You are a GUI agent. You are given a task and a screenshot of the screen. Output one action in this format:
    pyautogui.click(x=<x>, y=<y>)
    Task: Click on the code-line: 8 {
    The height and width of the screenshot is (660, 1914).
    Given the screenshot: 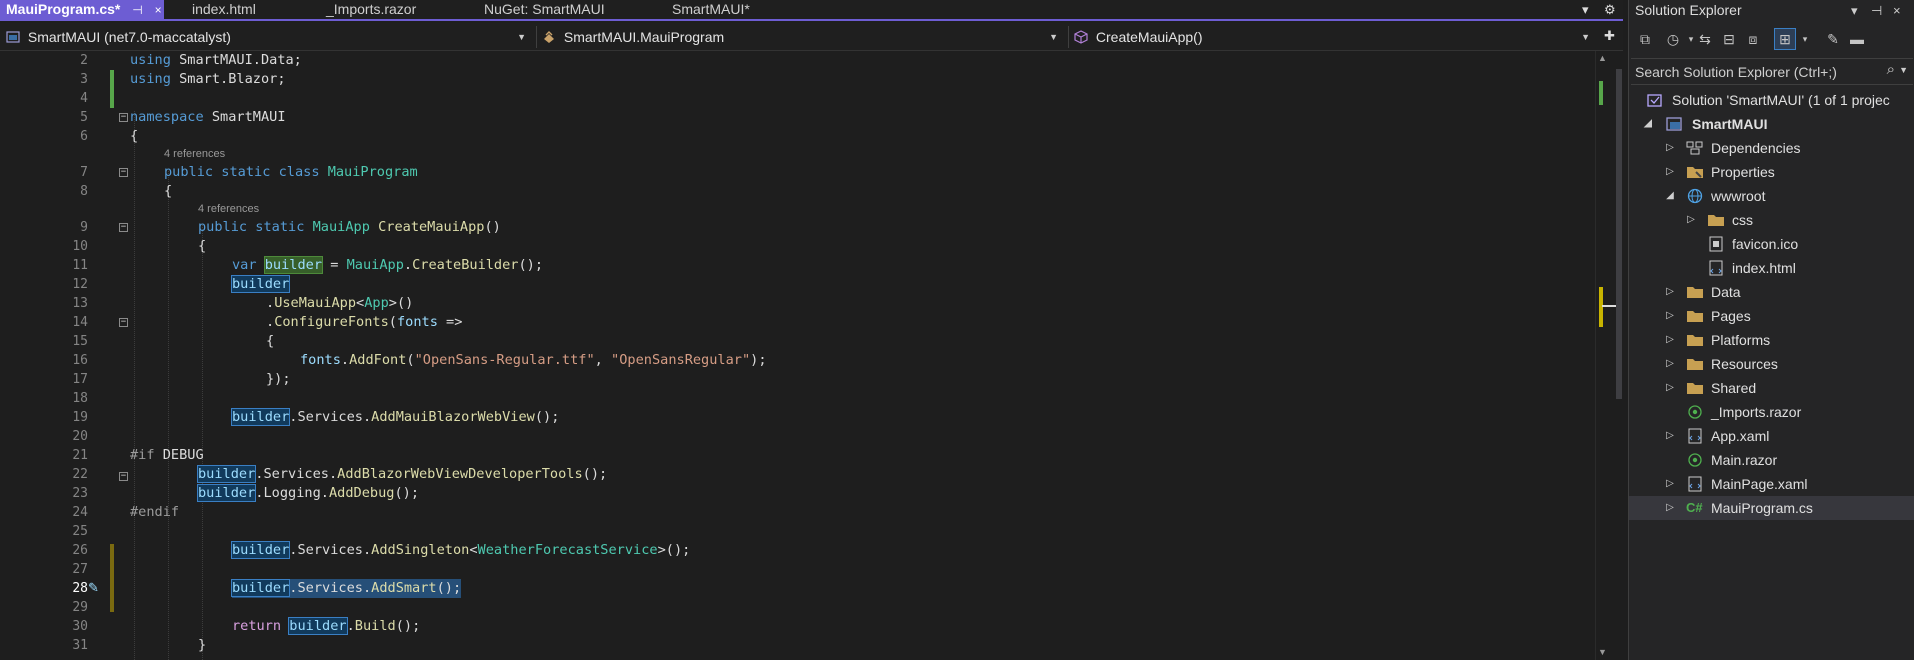 What is the action you would take?
    pyautogui.click(x=797, y=191)
    